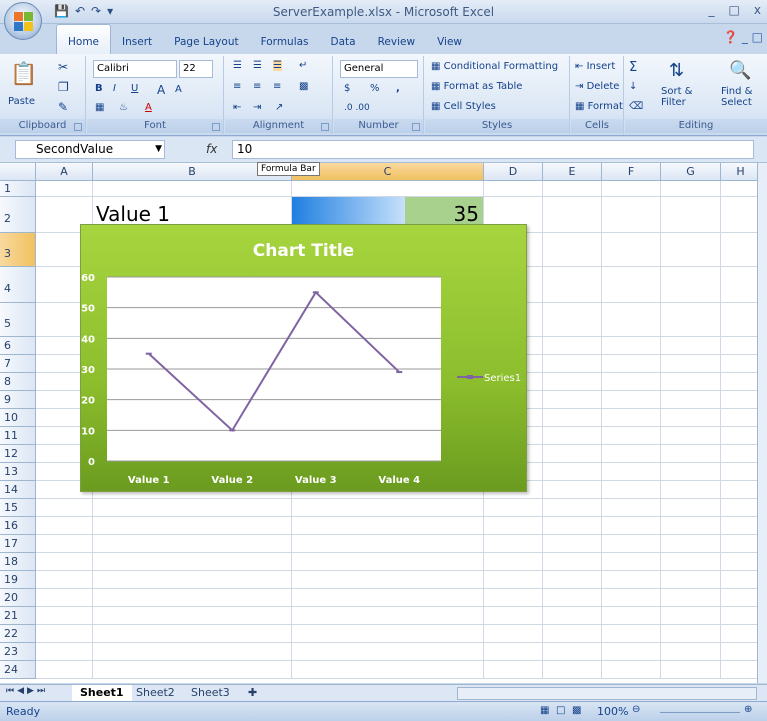 Image resolution: width=767 pixels, height=721 pixels. Describe the element at coordinates (18, 320) in the screenshot. I see `row-header-5: 5` at that location.